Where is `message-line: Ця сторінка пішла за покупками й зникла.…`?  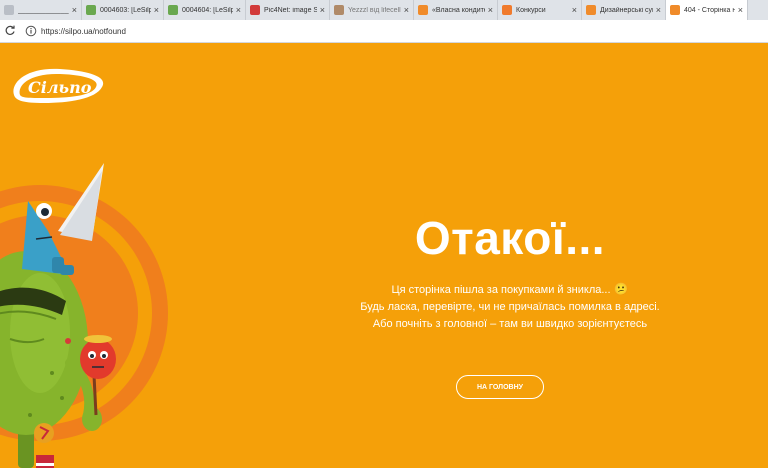
message-line: Ця сторінка пішла за покупками й зникла.… is located at coordinates (510, 289).